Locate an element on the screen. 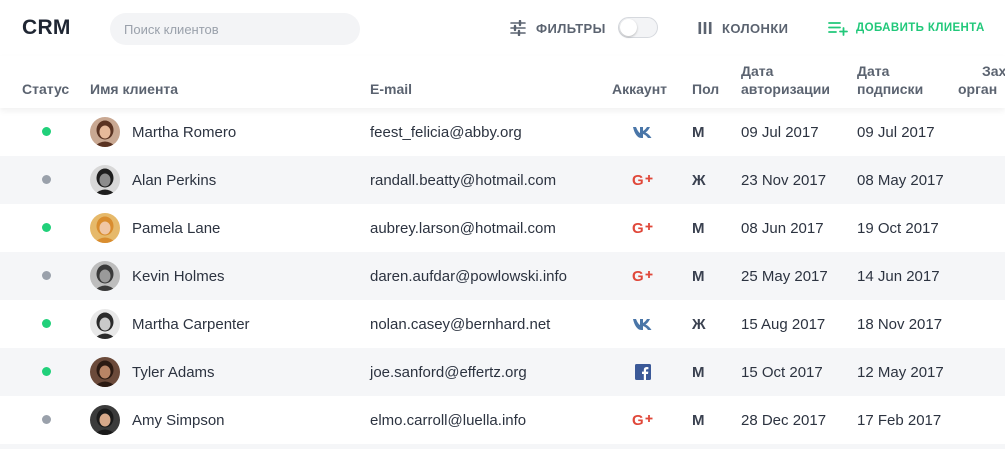  header-email: E-mail is located at coordinates (391, 89).